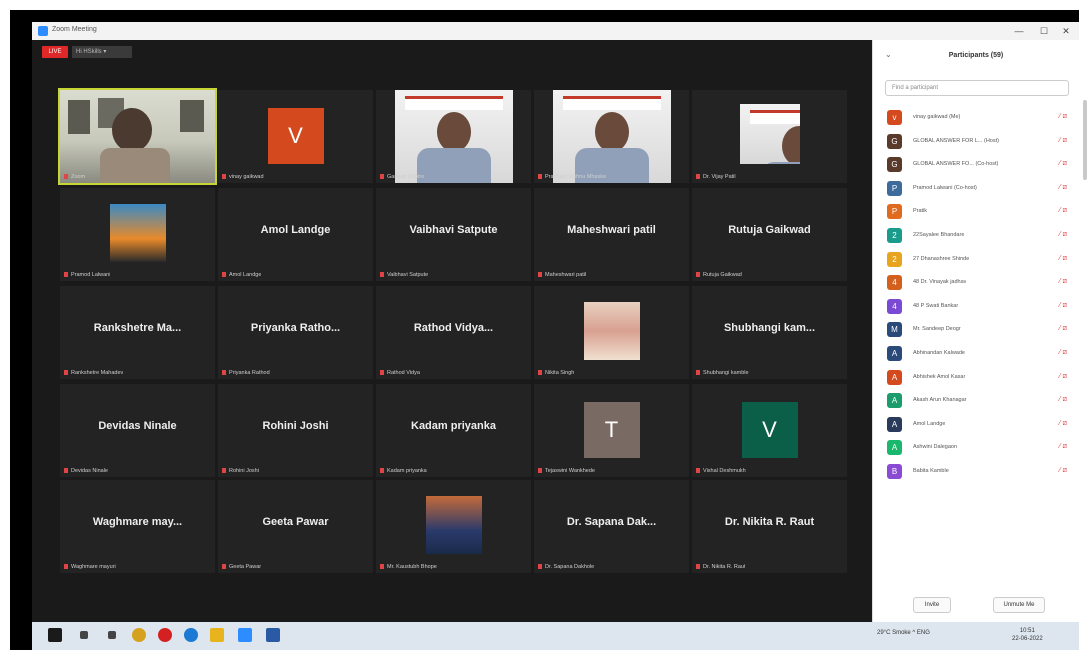  I want to click on maximize-button: ☐, so click(1044, 31).